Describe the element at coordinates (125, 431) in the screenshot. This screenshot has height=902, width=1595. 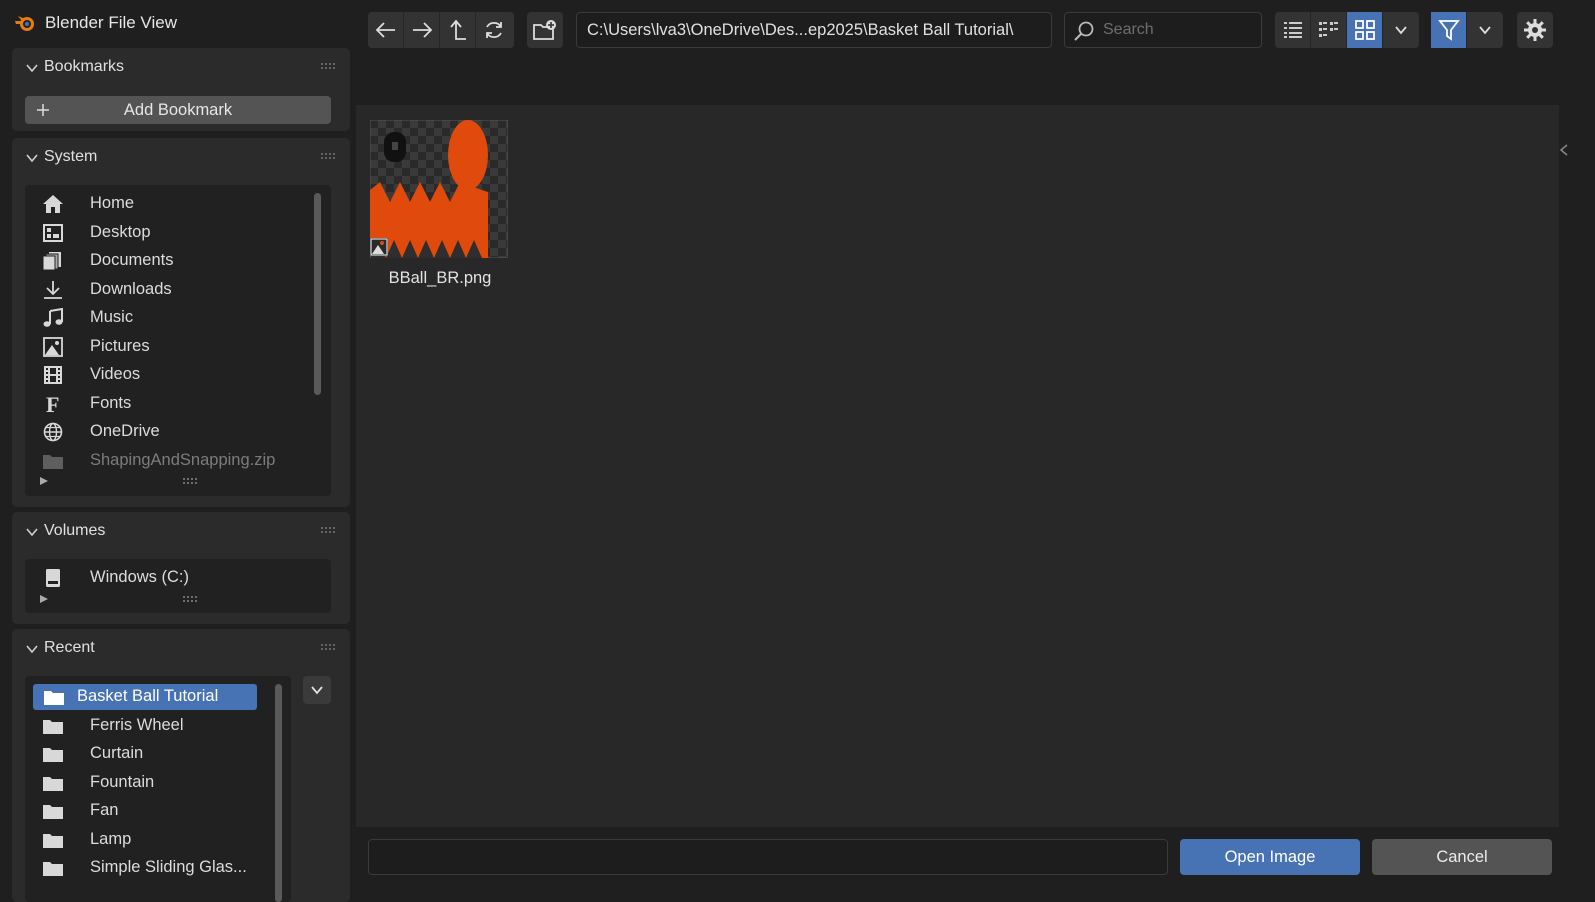
I see `system-item-label: OneDrive` at that location.